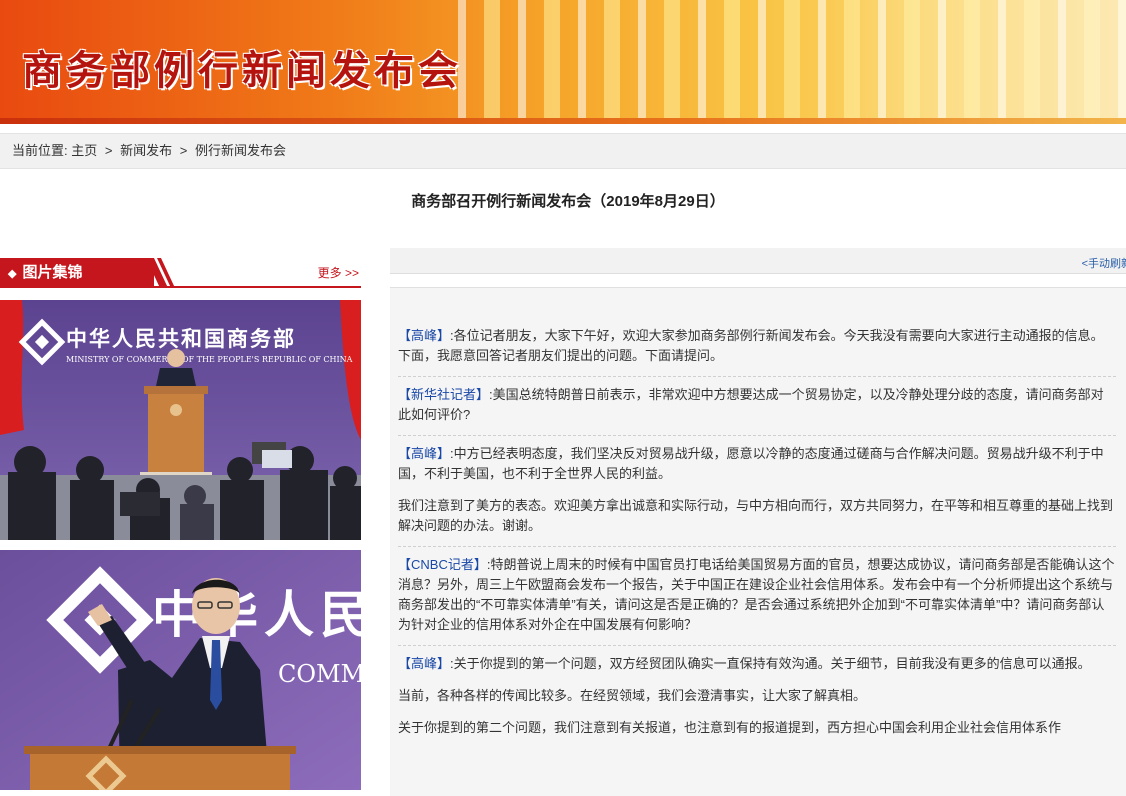 The height and width of the screenshot is (796, 1126). I want to click on breadcrumb-prefix: 当前位置:, so click(40, 150).